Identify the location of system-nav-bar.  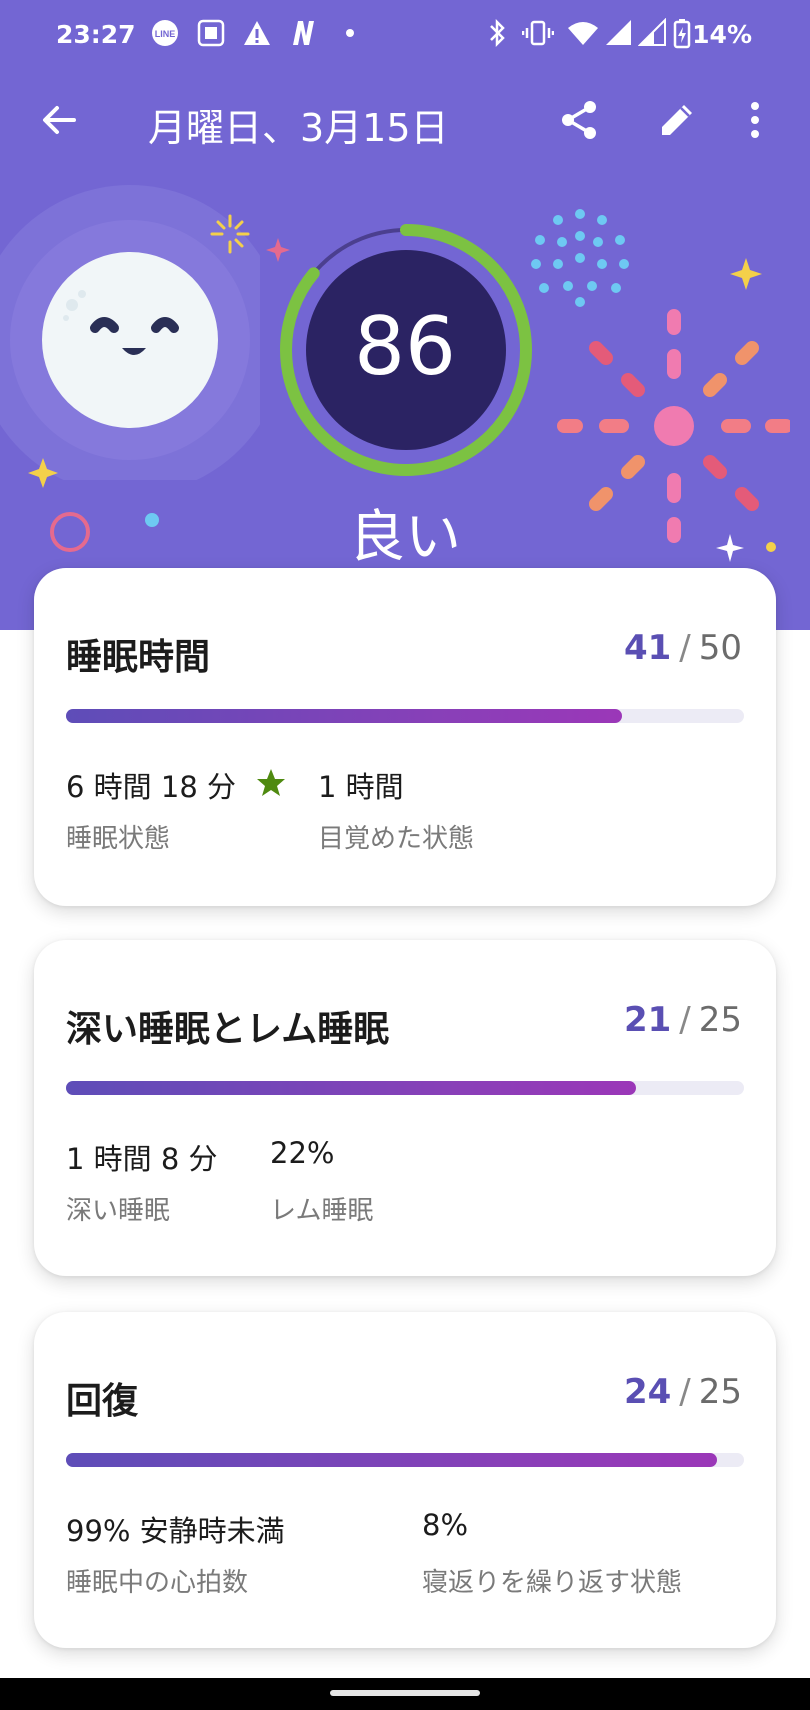
(405, 1694).